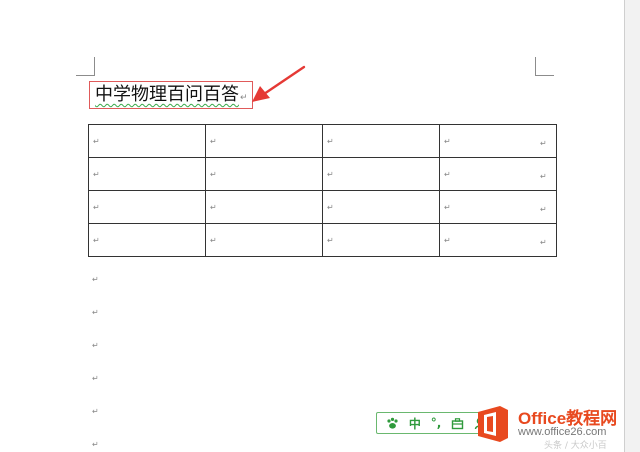 The width and height of the screenshot is (640, 452). I want to click on watermark-faded-text: 头条 / 大众小百, so click(575, 446).